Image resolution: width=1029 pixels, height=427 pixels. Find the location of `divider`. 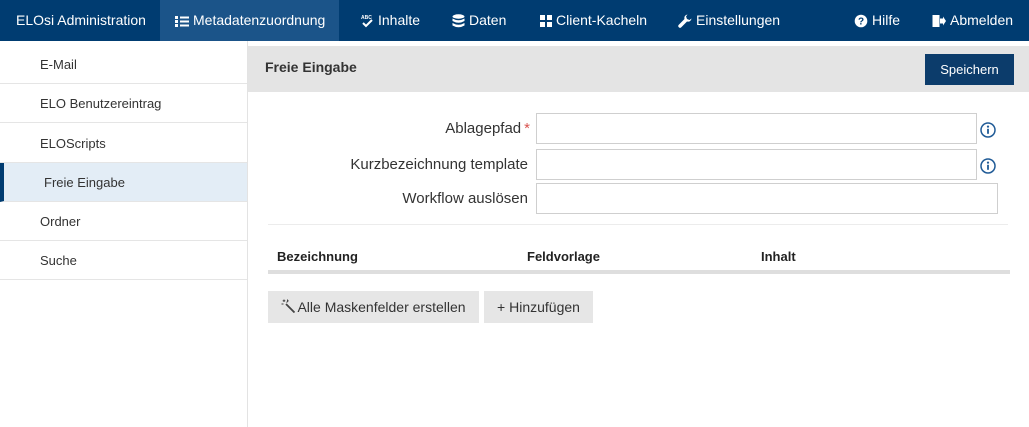

divider is located at coordinates (638, 224).